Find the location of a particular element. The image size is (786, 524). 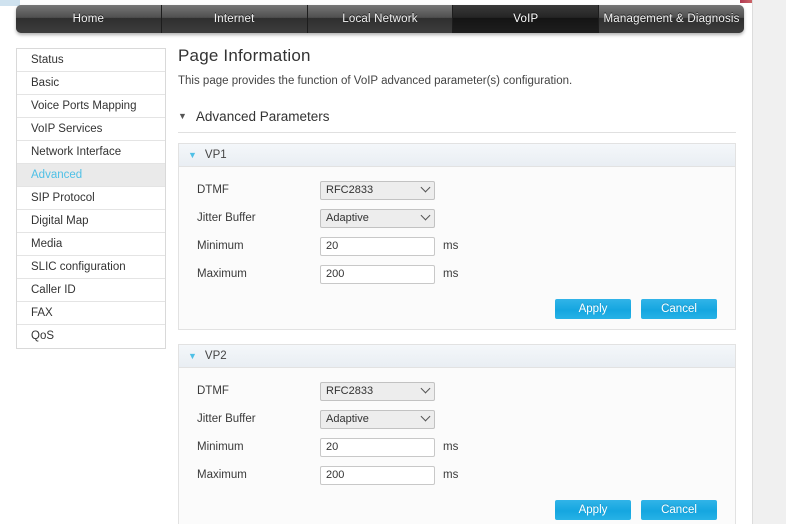

nav-tab-voip: VoIP is located at coordinates (526, 19).